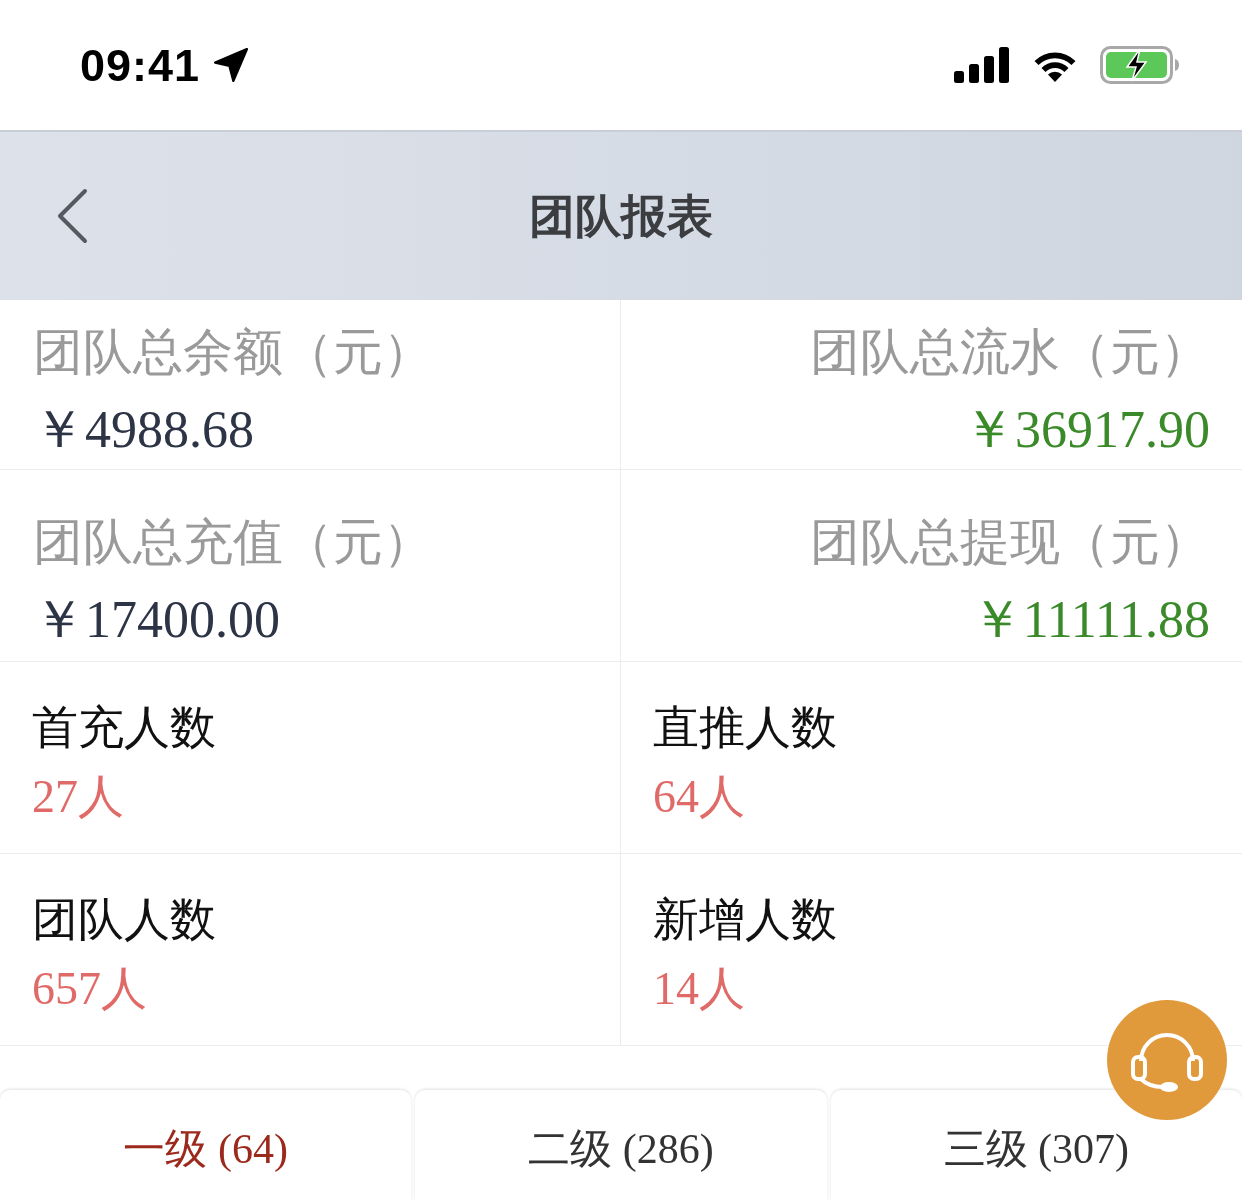  I want to click on stat-value: ￥36917.90, so click(1086, 430).